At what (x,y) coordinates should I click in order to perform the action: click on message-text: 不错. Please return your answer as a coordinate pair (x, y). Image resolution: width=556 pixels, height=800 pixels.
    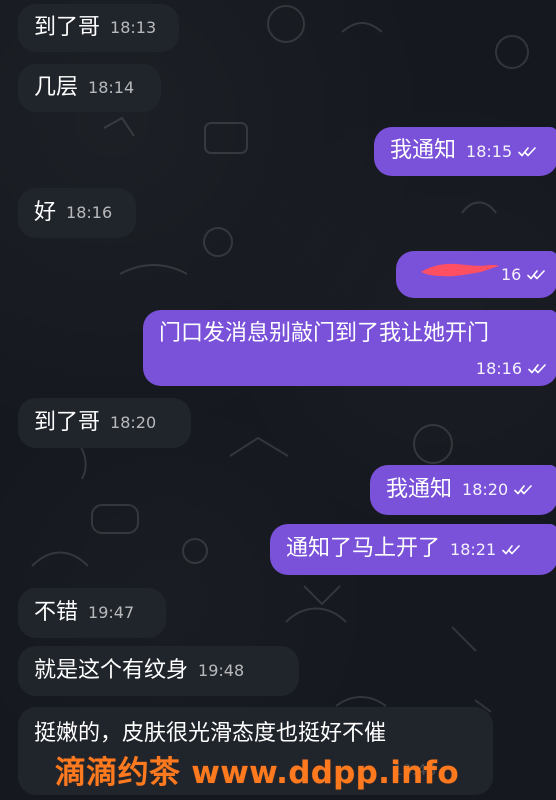
    Looking at the image, I should click on (56, 612).